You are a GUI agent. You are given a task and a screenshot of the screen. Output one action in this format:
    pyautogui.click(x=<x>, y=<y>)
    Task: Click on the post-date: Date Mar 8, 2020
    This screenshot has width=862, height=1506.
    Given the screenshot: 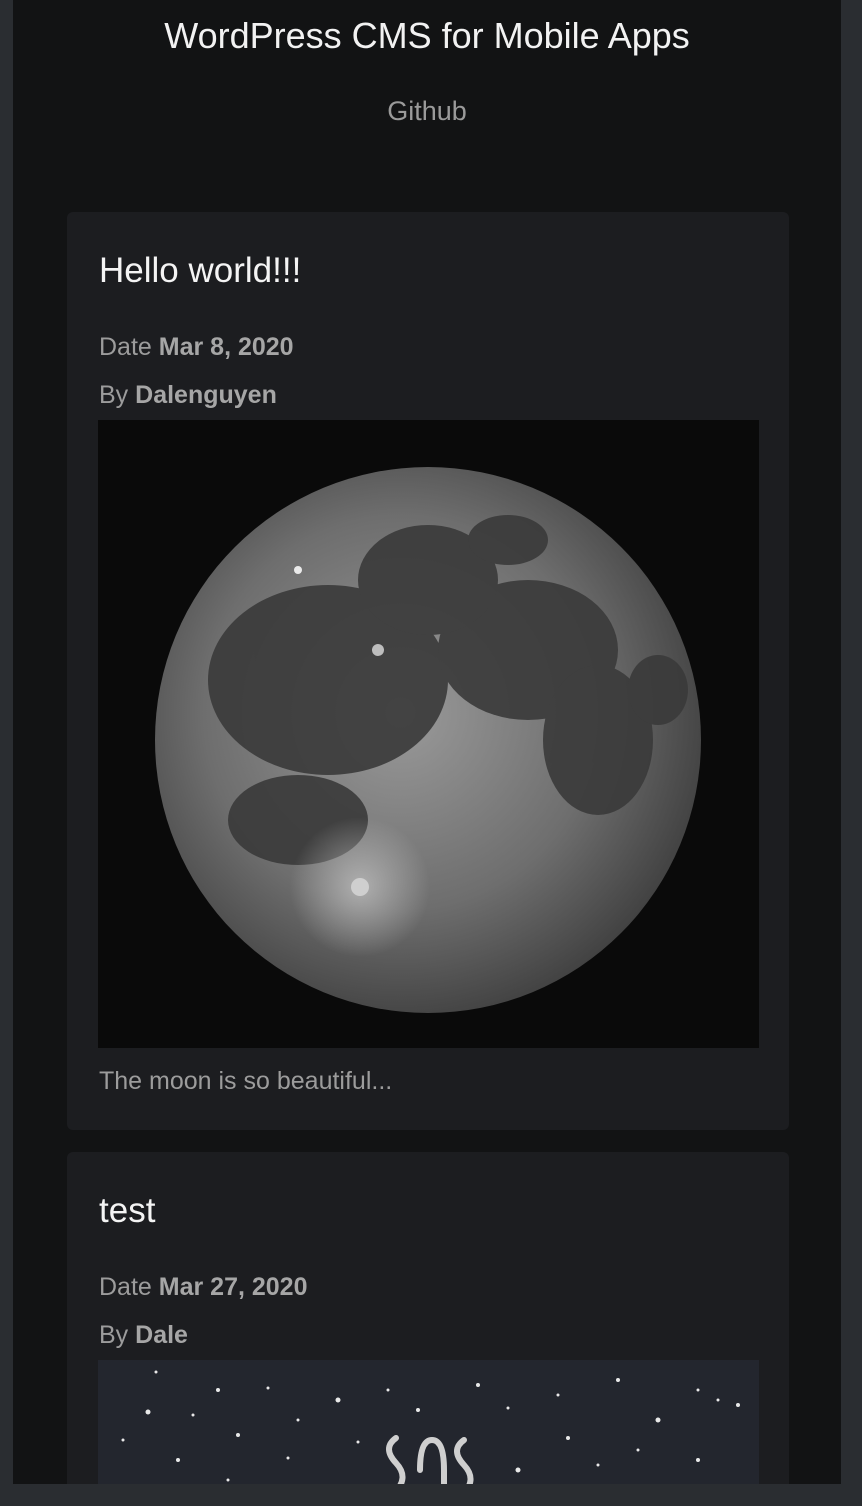 What is the action you would take?
    pyautogui.click(x=196, y=347)
    